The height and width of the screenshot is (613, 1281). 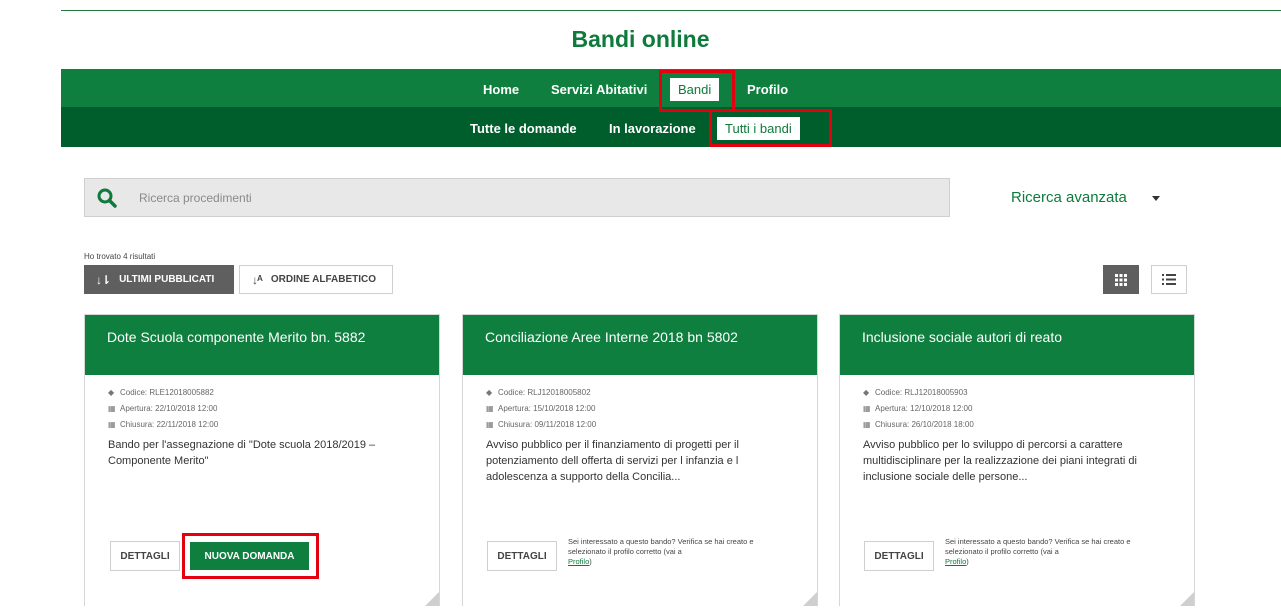 I want to click on nav-servizi-abitativi: Servizi Abitativi, so click(x=599, y=89).